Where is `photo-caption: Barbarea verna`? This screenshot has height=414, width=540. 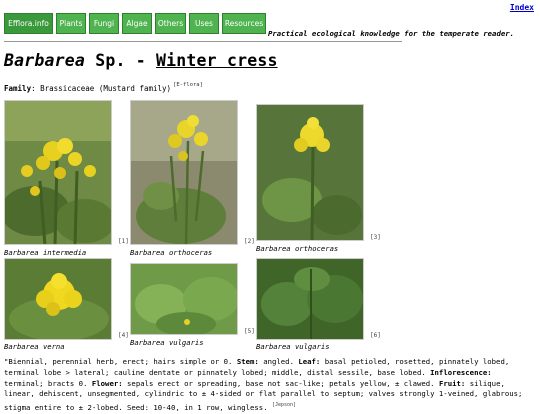
photo-caption: Barbarea verna is located at coordinates (34, 346).